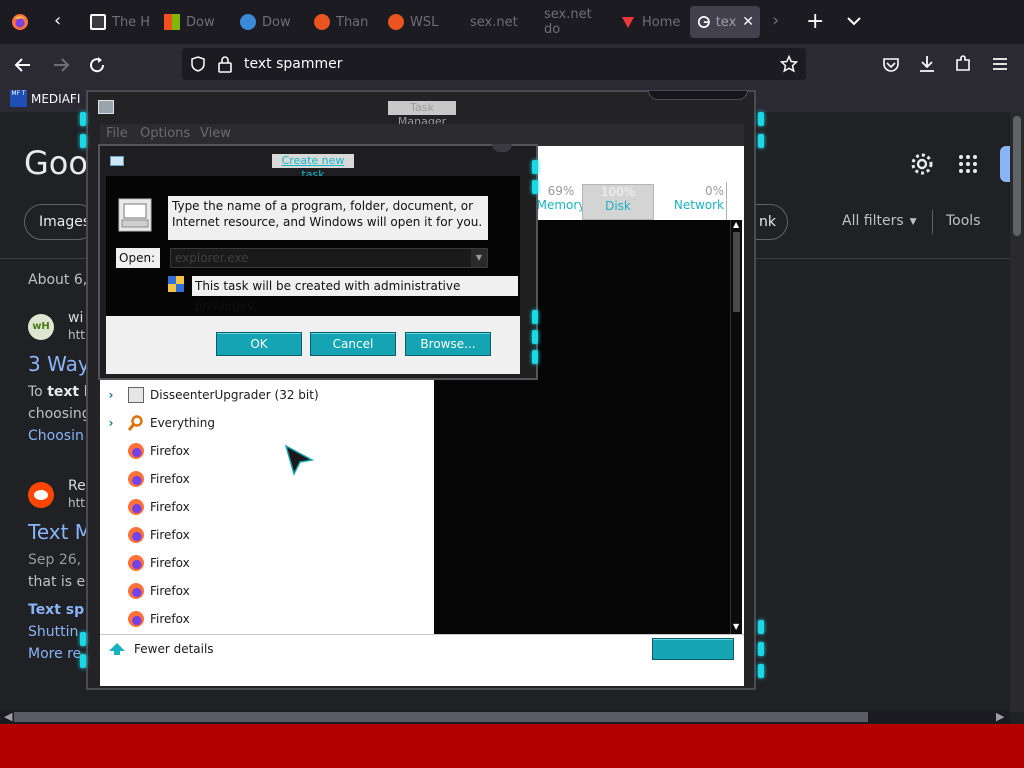 The image size is (1024, 768). I want to click on forward-icon, so click(61, 65).